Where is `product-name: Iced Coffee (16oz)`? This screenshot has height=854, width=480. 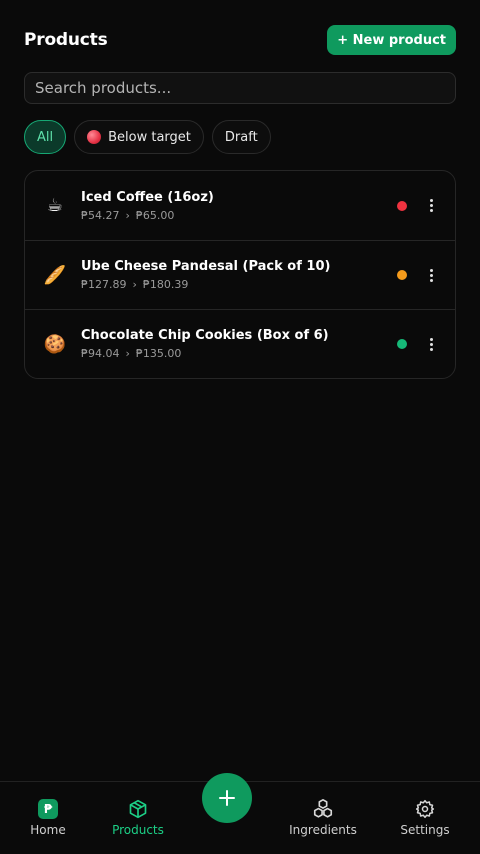 product-name: Iced Coffee (16oz) is located at coordinates (147, 197).